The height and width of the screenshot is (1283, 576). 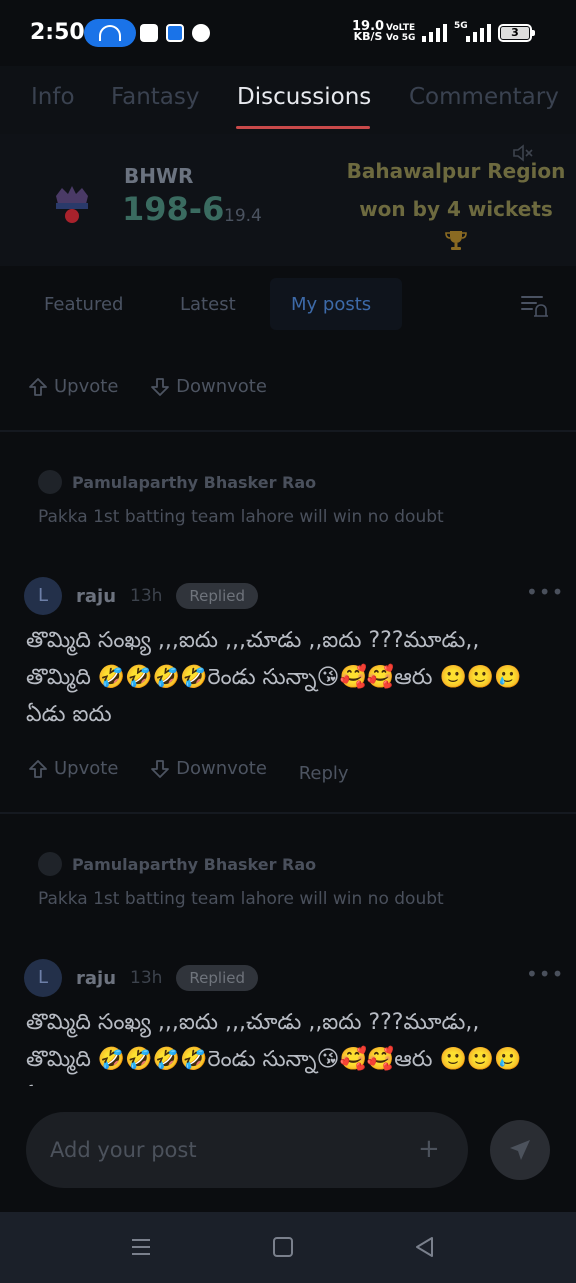 I want to click on active-tab-indicator, so click(x=303, y=127).